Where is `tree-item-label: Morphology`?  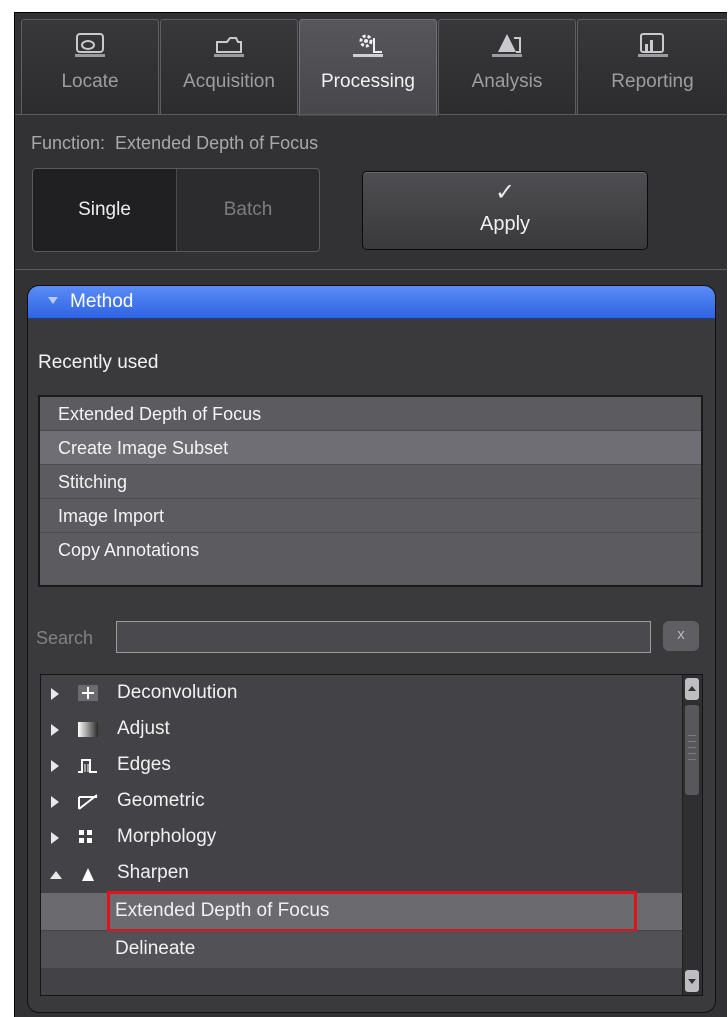 tree-item-label: Morphology is located at coordinates (167, 836).